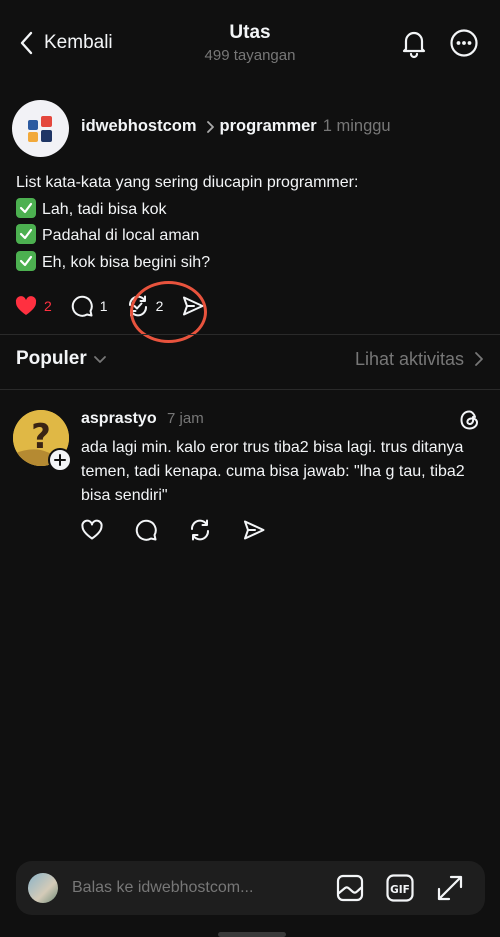  I want to click on plus-icon, so click(60, 460).